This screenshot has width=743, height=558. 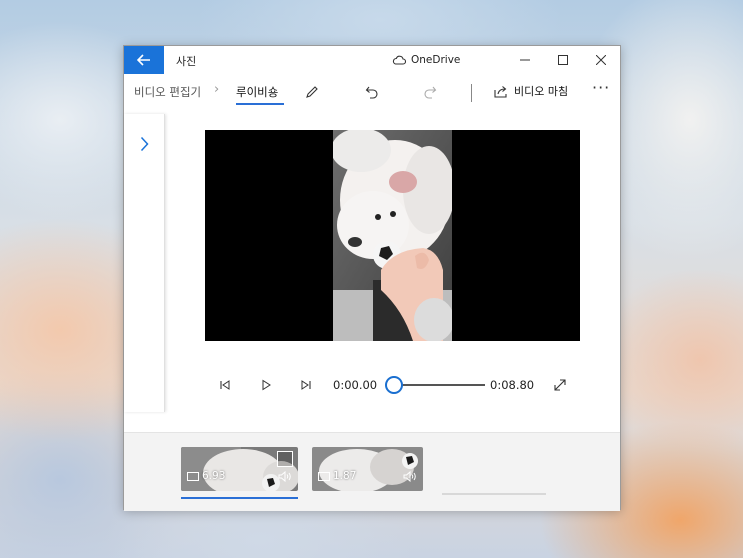 I want to click on expand-panel-button, so click(x=144, y=146).